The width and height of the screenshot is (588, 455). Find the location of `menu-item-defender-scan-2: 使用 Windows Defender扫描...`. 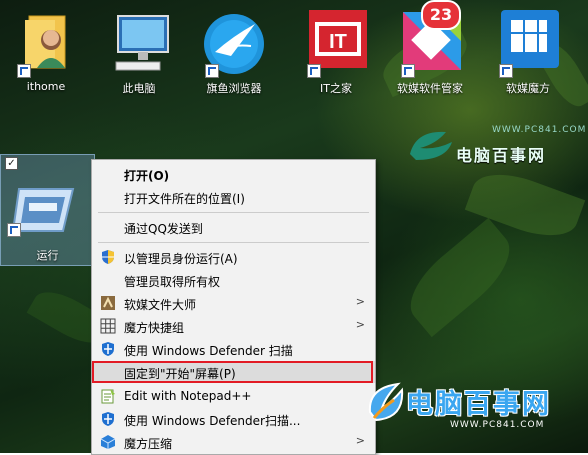

menu-item-defender-scan-2: 使用 Windows Defender扫描... is located at coordinates (233, 419).